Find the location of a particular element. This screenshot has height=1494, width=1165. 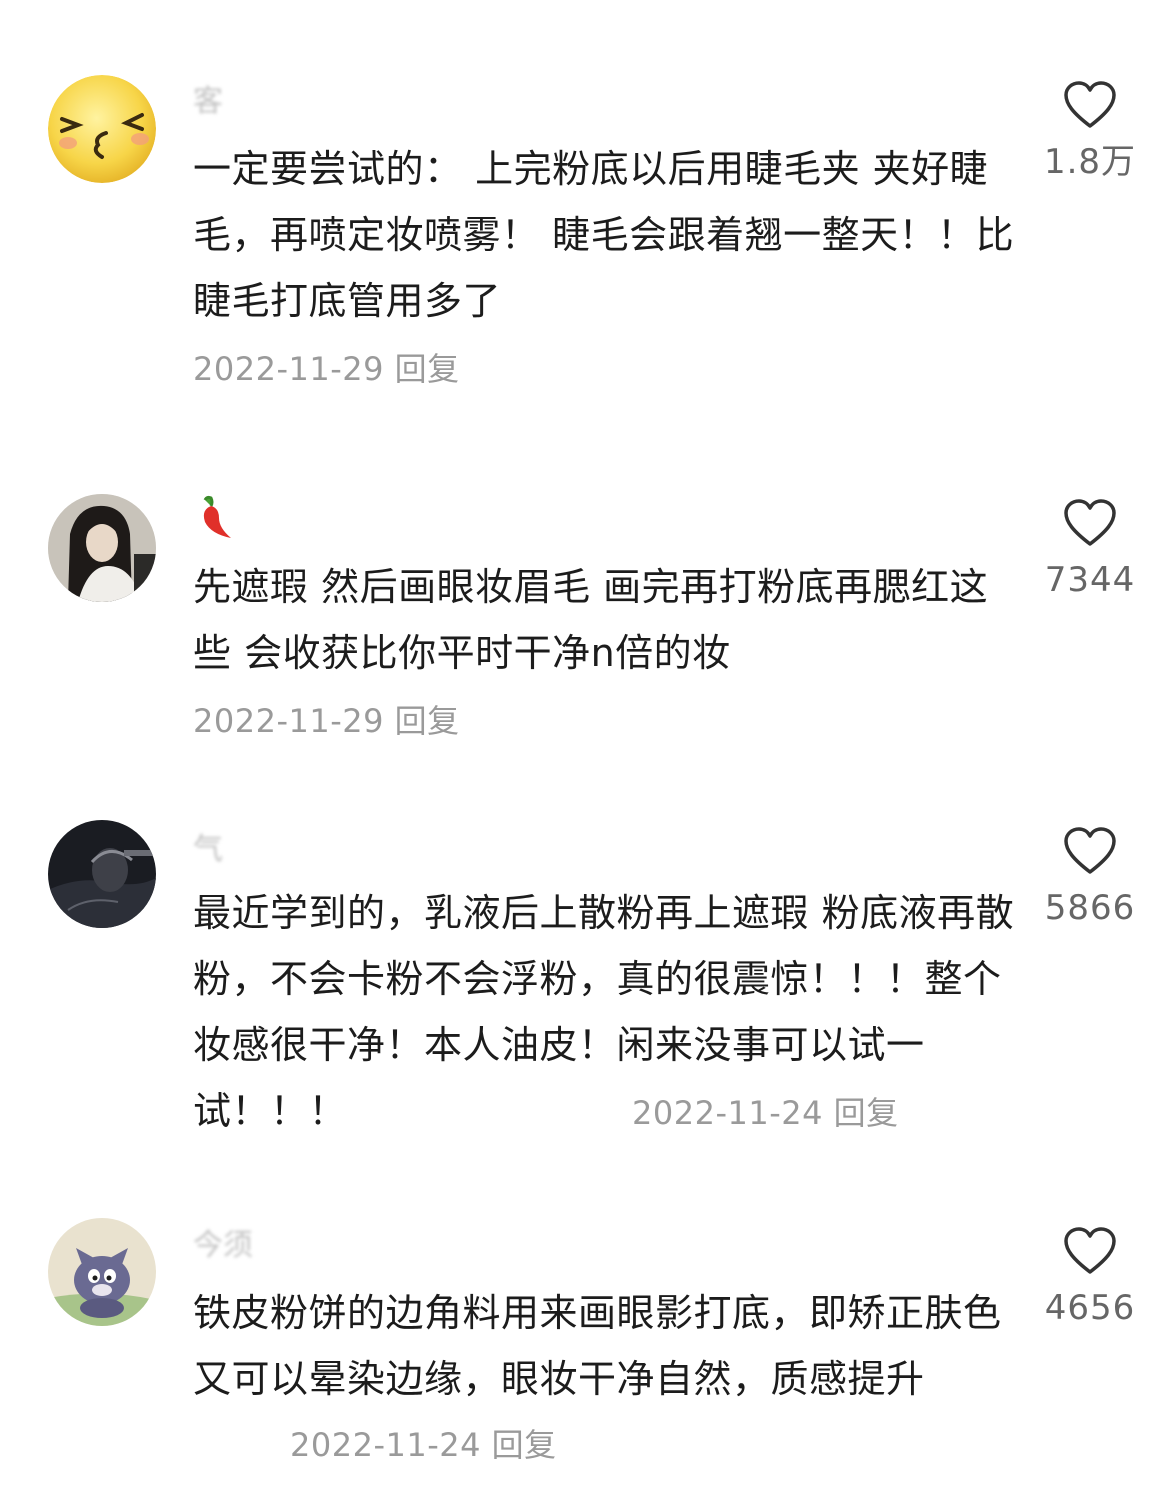

chili-pepper-icon is located at coordinates (217, 516).